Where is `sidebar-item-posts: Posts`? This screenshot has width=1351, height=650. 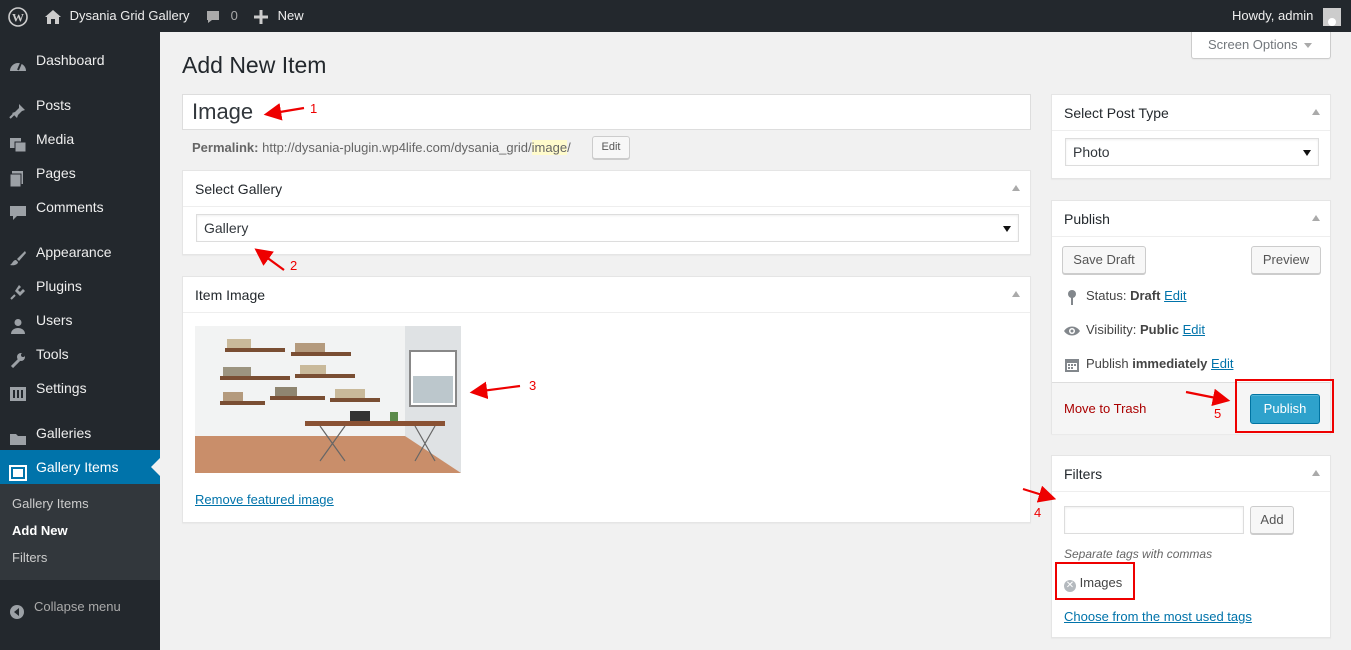
sidebar-item-posts: Posts is located at coordinates (80, 105).